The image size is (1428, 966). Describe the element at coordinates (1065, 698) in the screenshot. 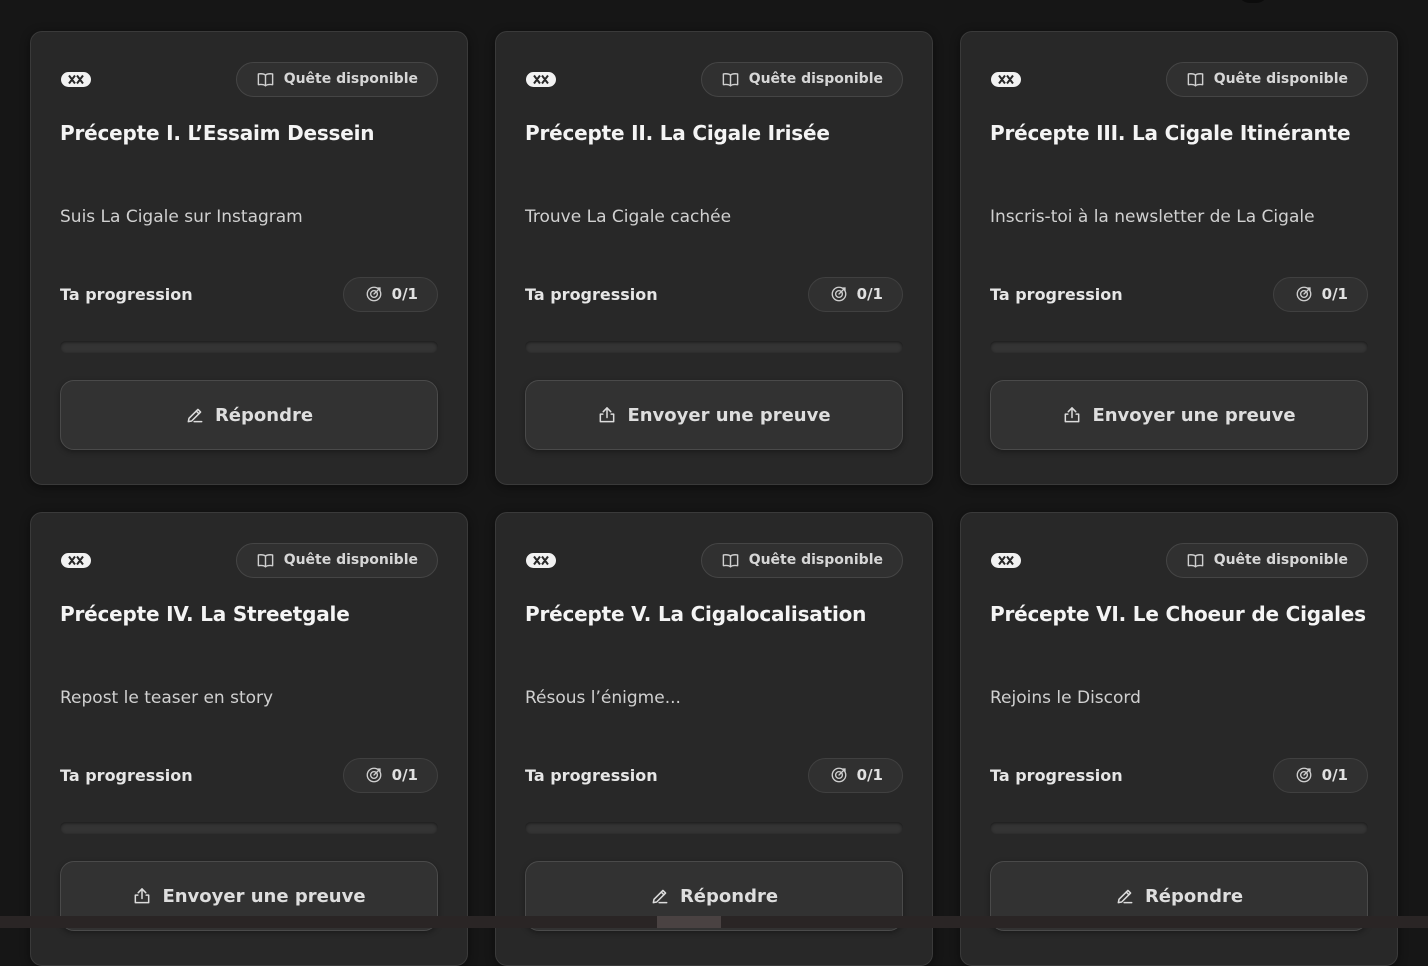

I see `quest-description: Rejoins le Discord` at that location.